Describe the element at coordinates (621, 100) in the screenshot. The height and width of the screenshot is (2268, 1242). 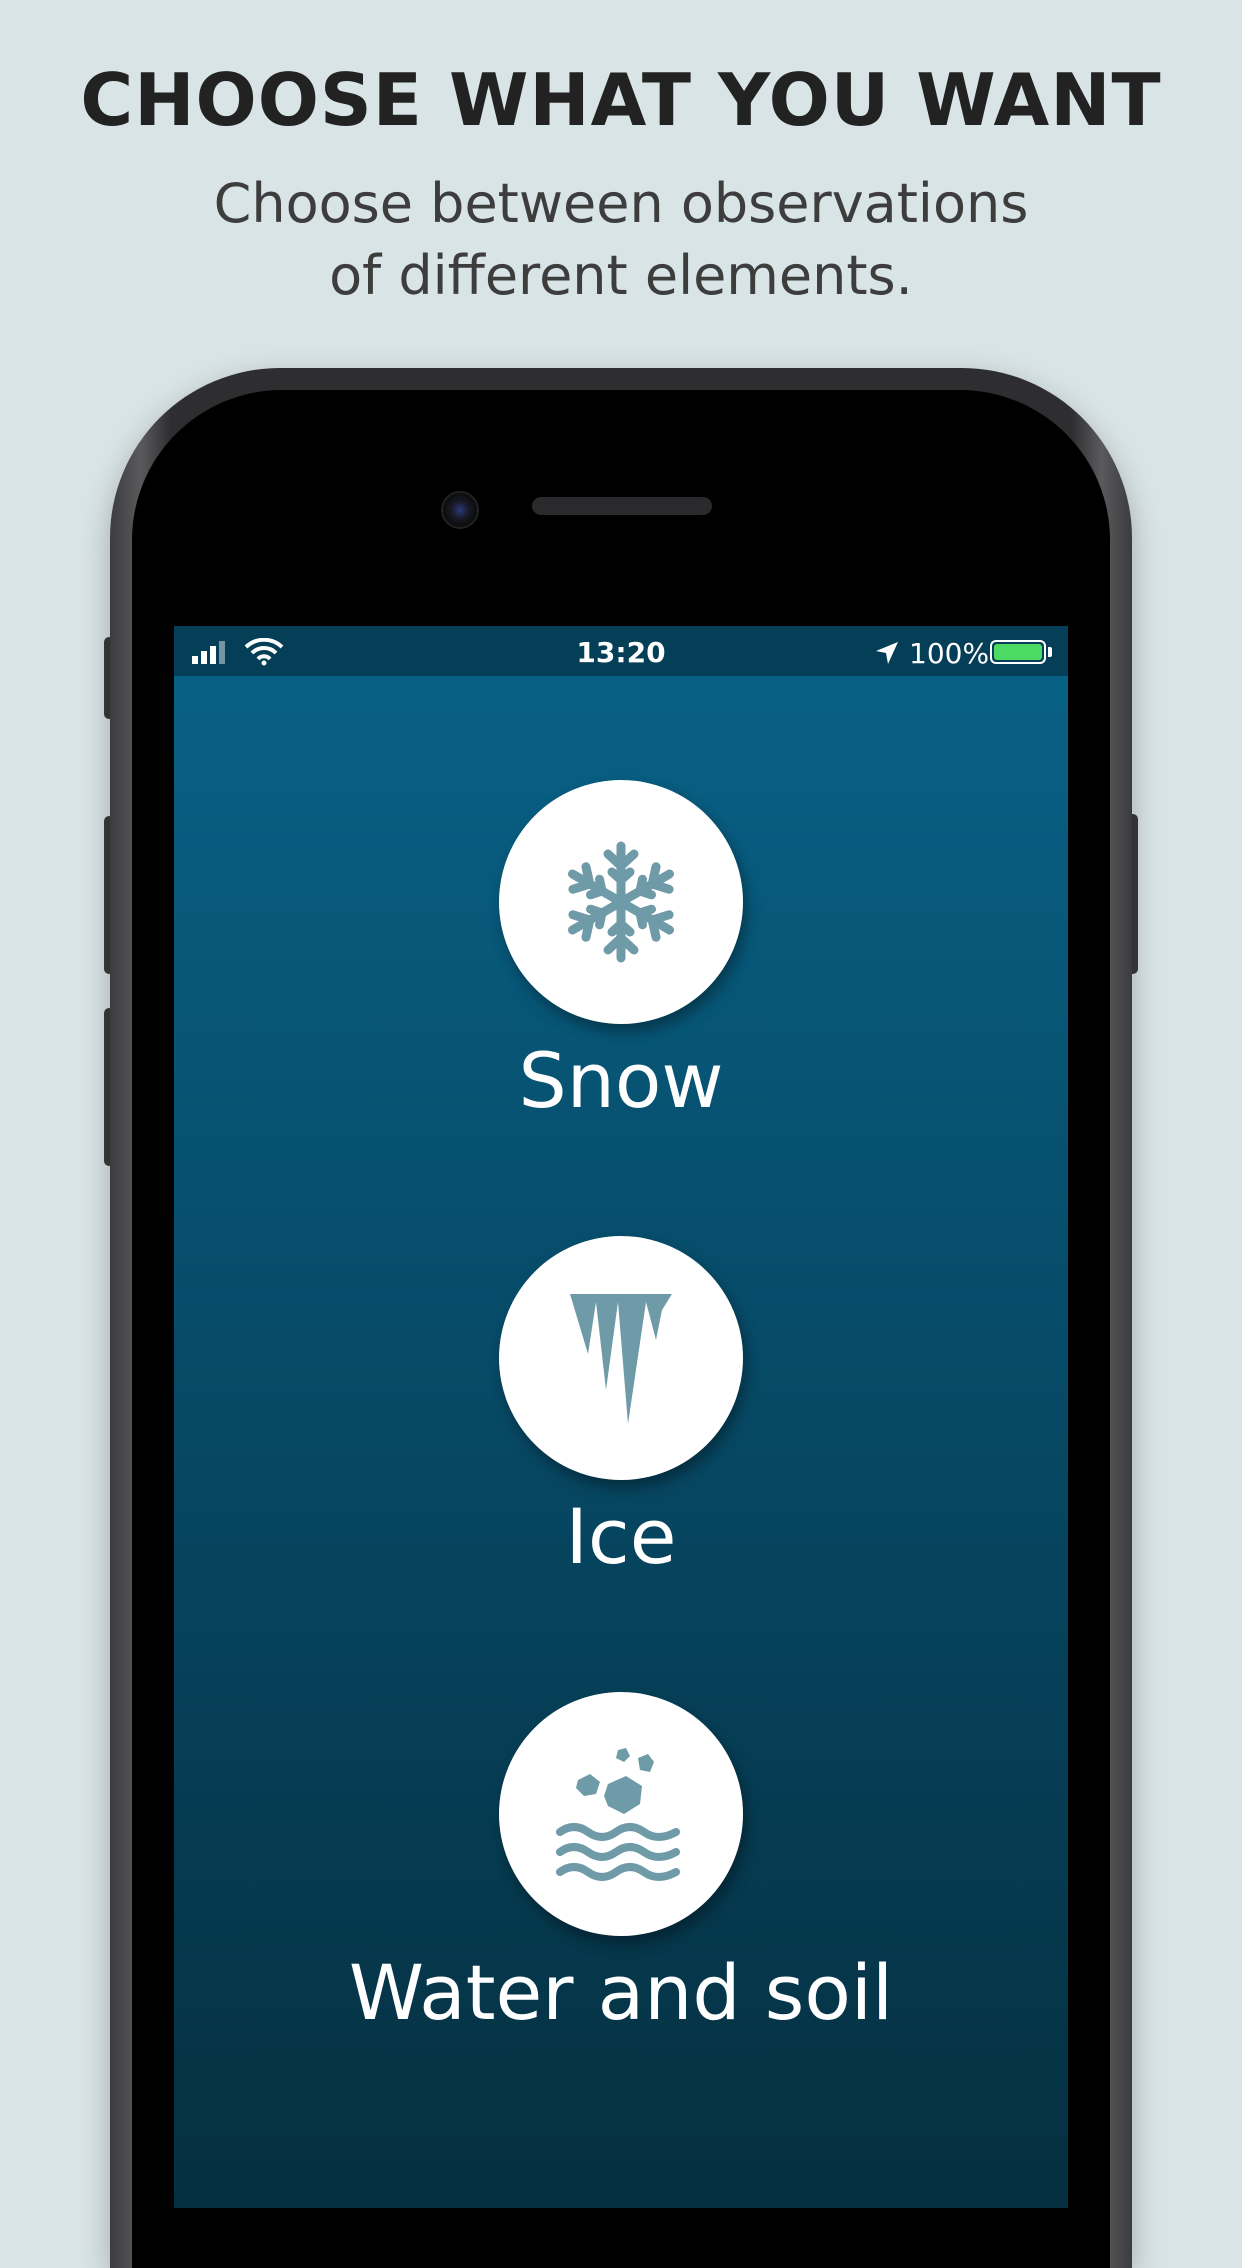
I see `page-title: CHOOSE WHAT YOU WANT` at that location.